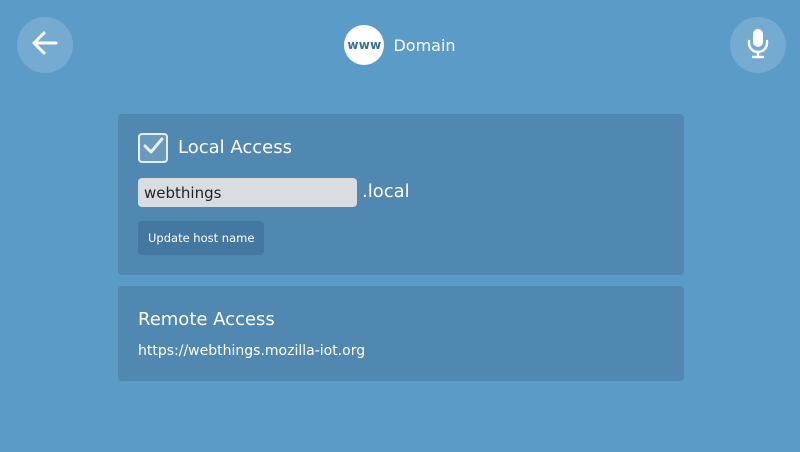 This screenshot has width=800, height=452. I want to click on microphone-button, so click(758, 45).